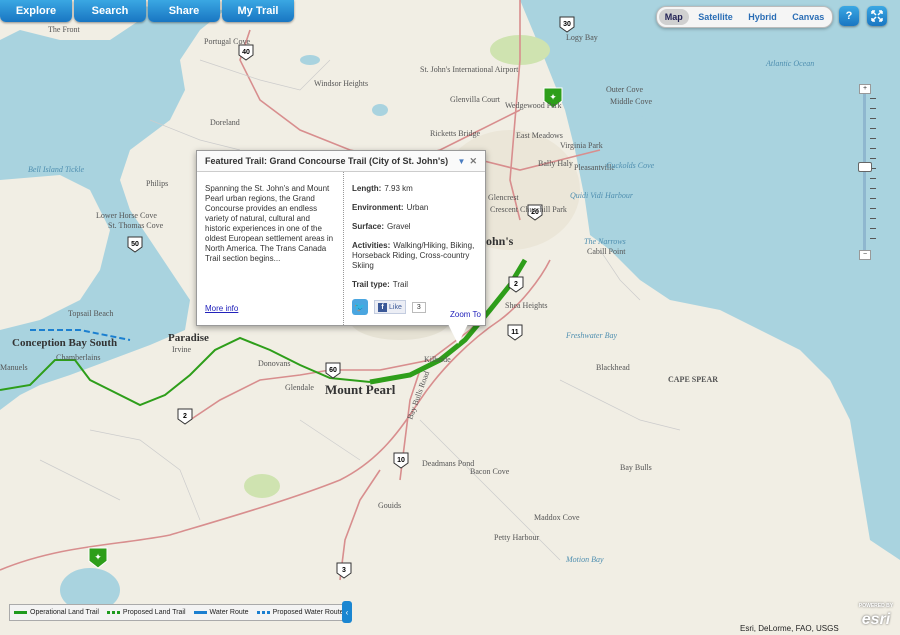  Describe the element at coordinates (414, 285) in the screenshot. I see `field-trail-type: Trail type:Trail` at that location.